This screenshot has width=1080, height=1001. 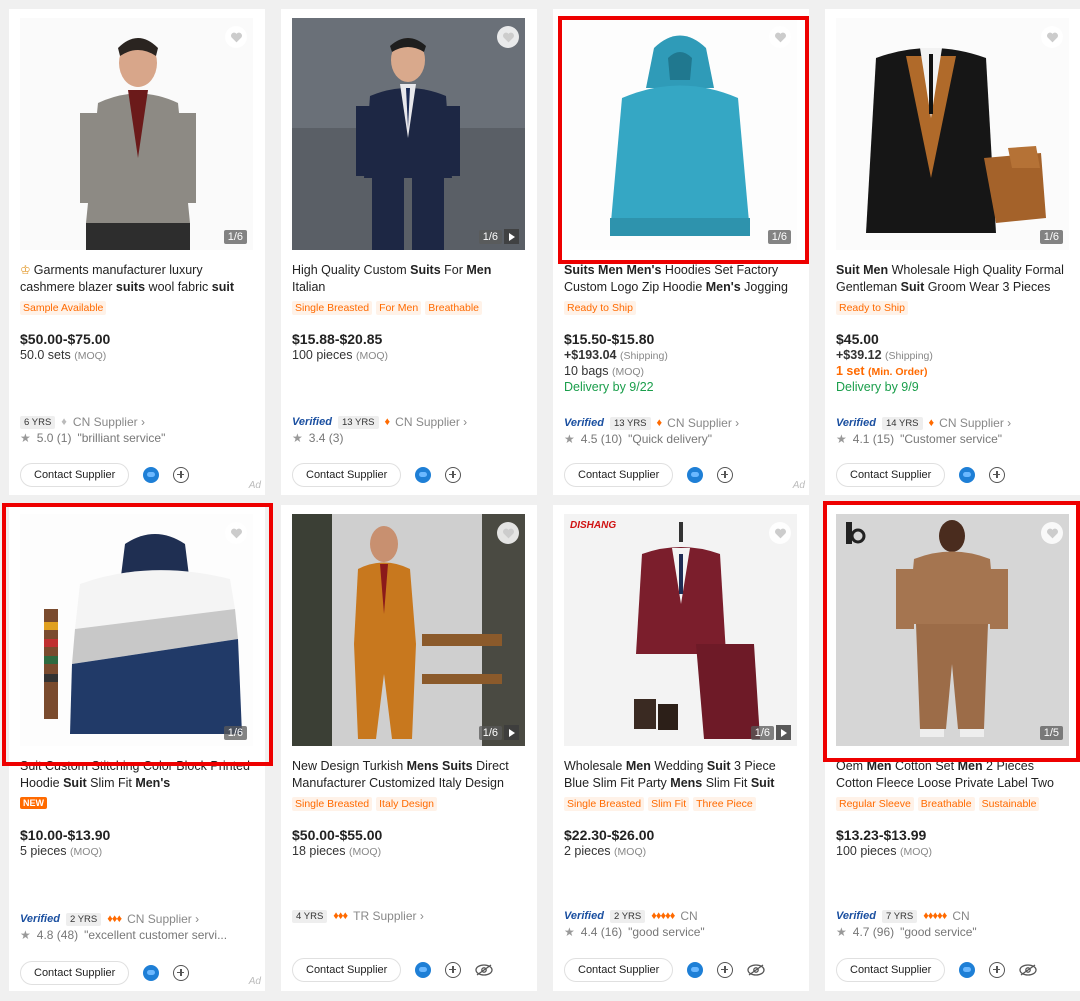 What do you see at coordinates (1051, 733) in the screenshot?
I see `image-counter: 1/5` at bounding box center [1051, 733].